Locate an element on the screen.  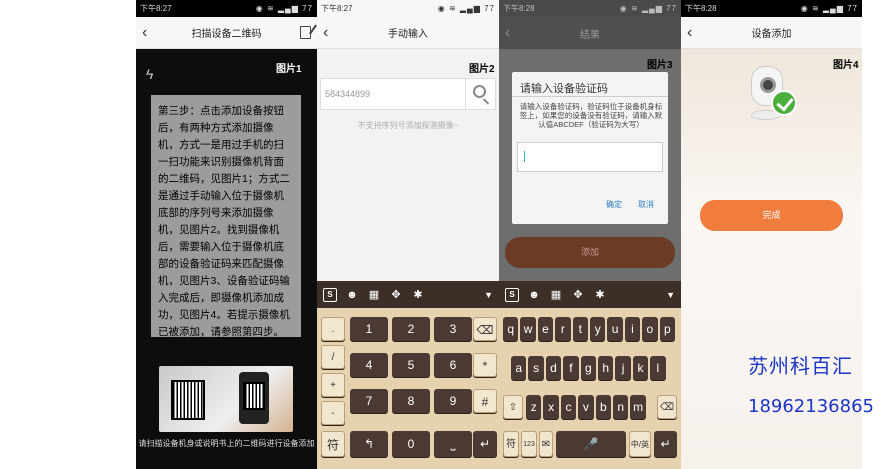
key-hash: # is located at coordinates (485, 401).